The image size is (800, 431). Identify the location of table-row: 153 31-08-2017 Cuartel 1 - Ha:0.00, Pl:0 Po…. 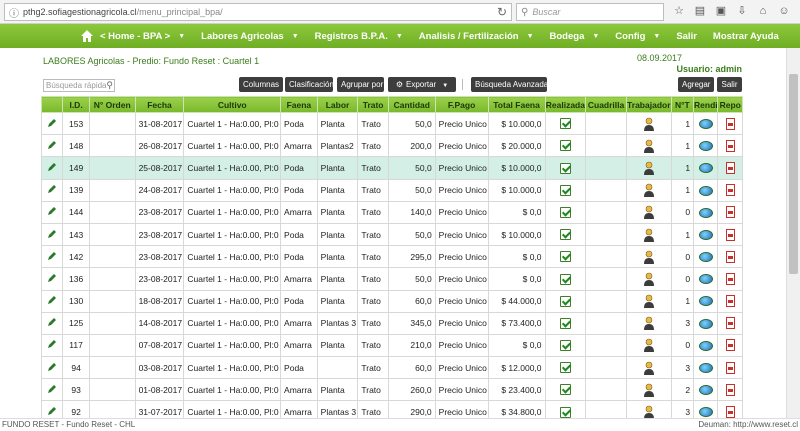
(391, 123).